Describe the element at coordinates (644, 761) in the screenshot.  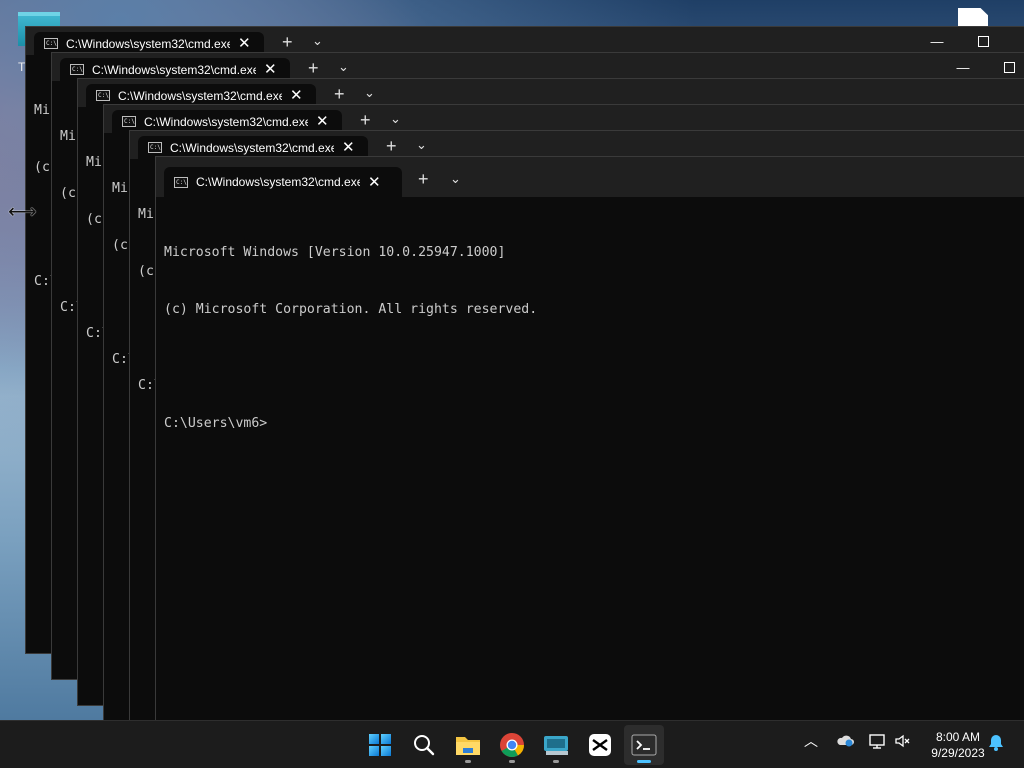
I see `active-indicator` at that location.